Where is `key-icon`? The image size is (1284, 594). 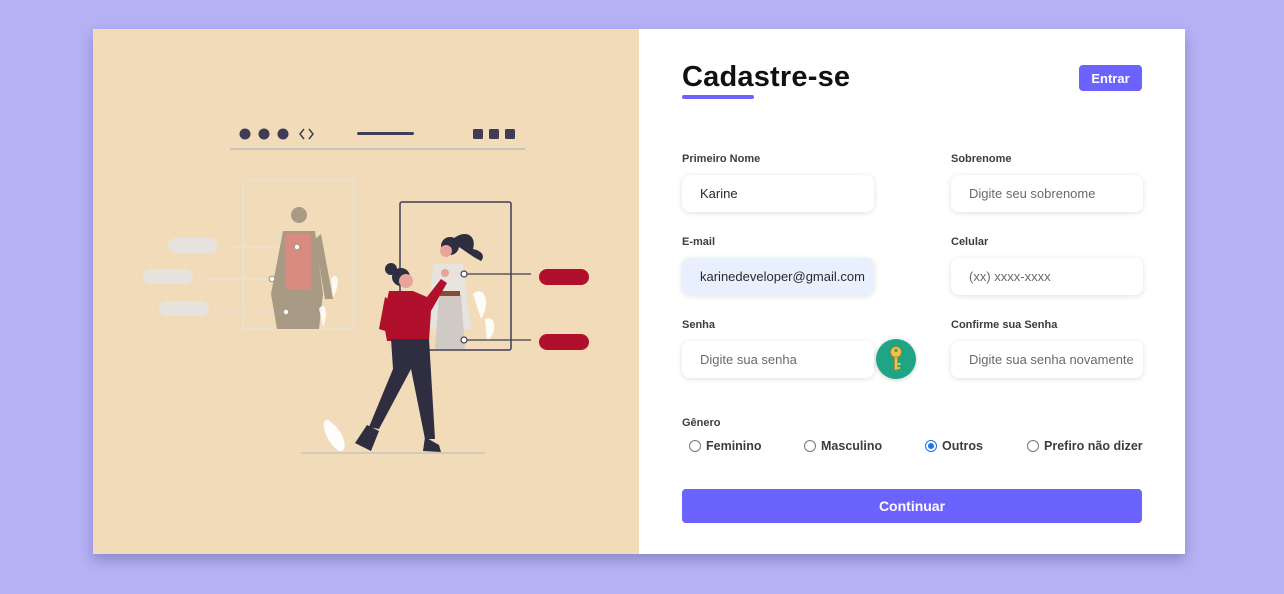 key-icon is located at coordinates (896, 358).